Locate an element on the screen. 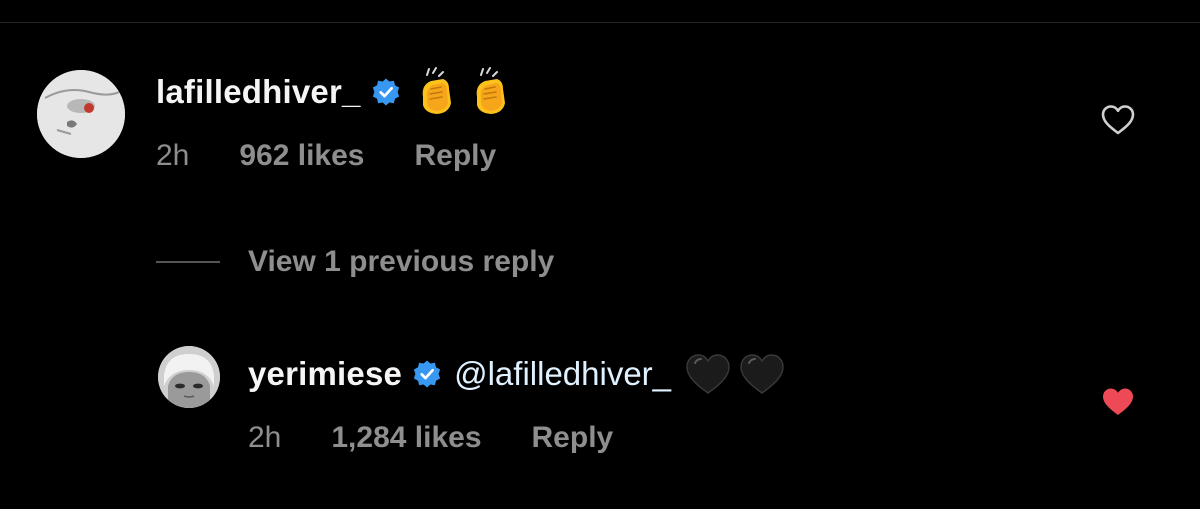 This screenshot has height=509, width=1200. comment-header: yerimiese @lafilledhiver_ is located at coordinates (519, 374).